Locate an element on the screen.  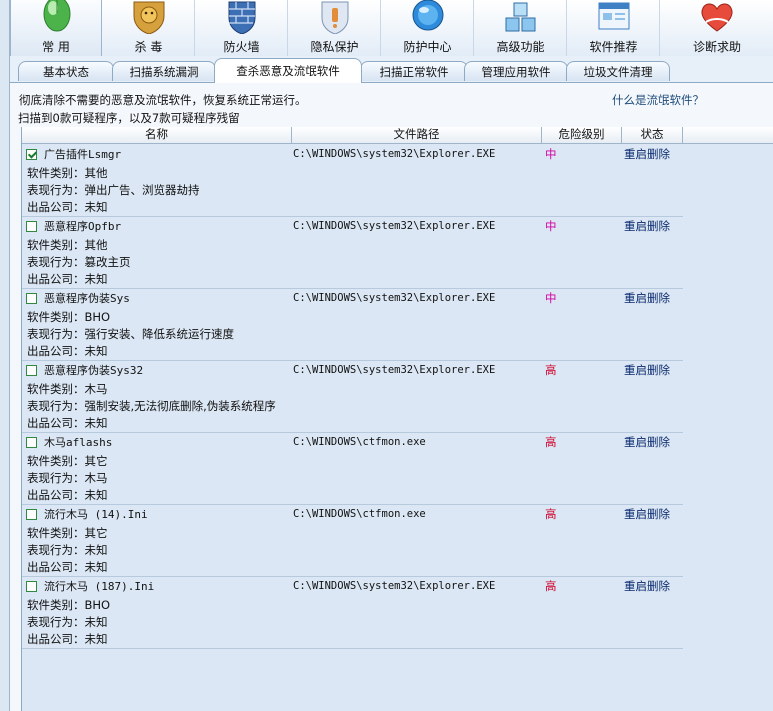
toolbar-button-protection-center: 防护中心 is located at coordinates (428, 28).